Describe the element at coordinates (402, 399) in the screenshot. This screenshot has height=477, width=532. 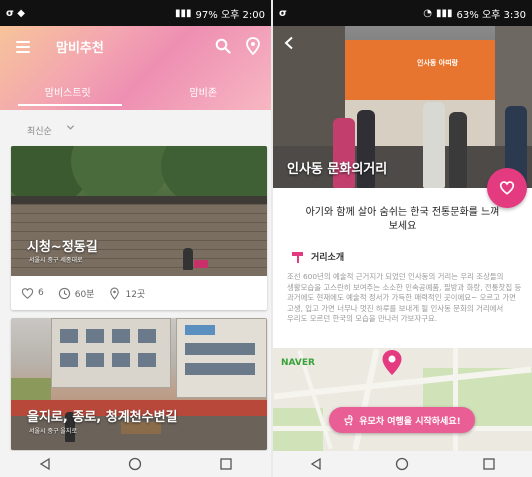
I see `map-view: NAVER 유모차 여행을 시작하세요!` at that location.